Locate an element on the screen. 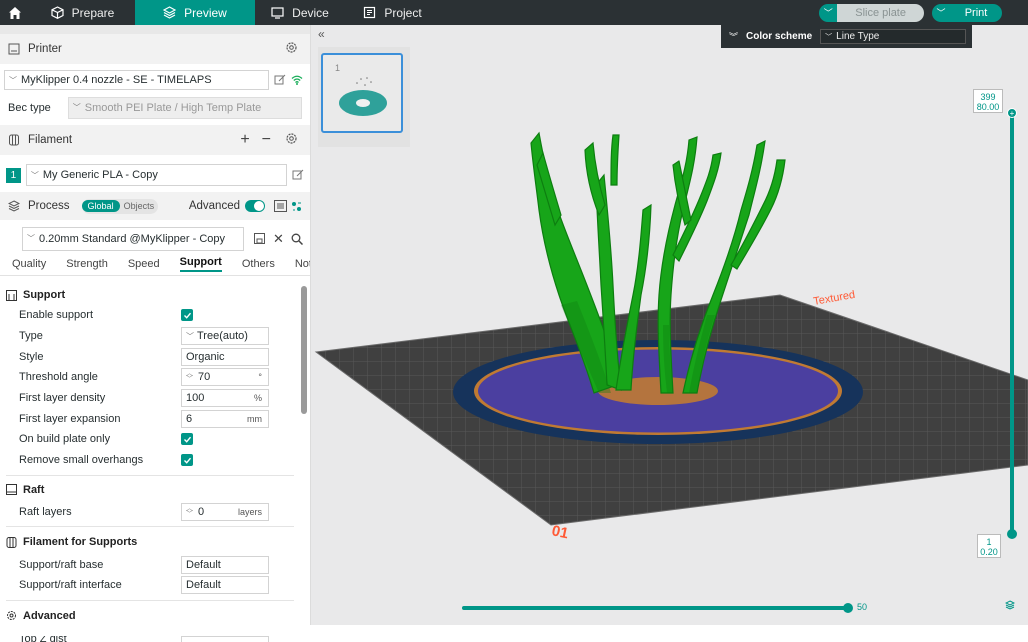  advanced-partial-row: Top Z dist is located at coordinates (150, 636).